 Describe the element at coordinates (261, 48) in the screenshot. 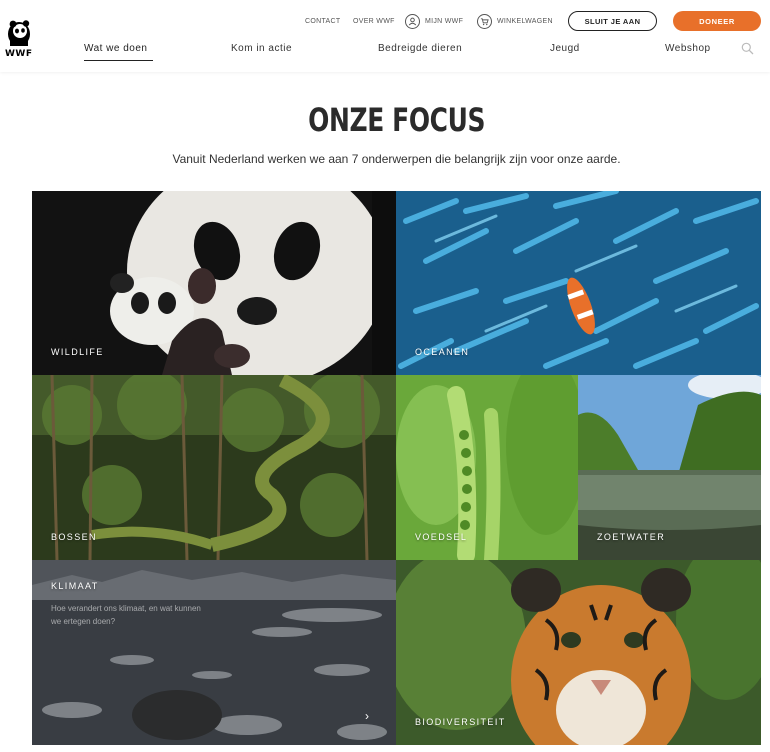

I see `nav-kom-in-actie: Kom in actie` at that location.